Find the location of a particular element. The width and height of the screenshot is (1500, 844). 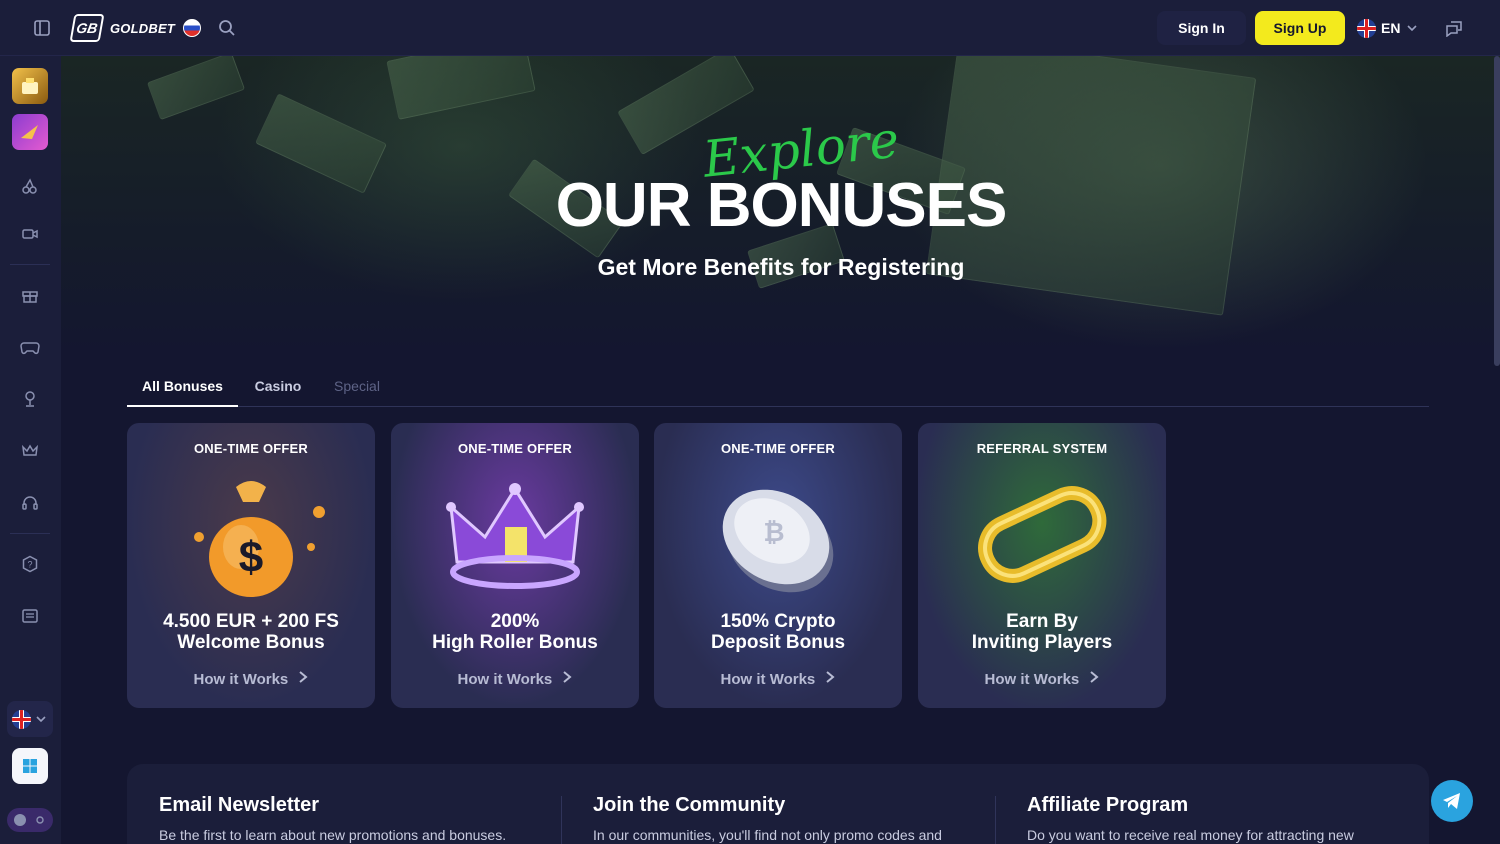

language-selector: EN is located at coordinates (1388, 28).